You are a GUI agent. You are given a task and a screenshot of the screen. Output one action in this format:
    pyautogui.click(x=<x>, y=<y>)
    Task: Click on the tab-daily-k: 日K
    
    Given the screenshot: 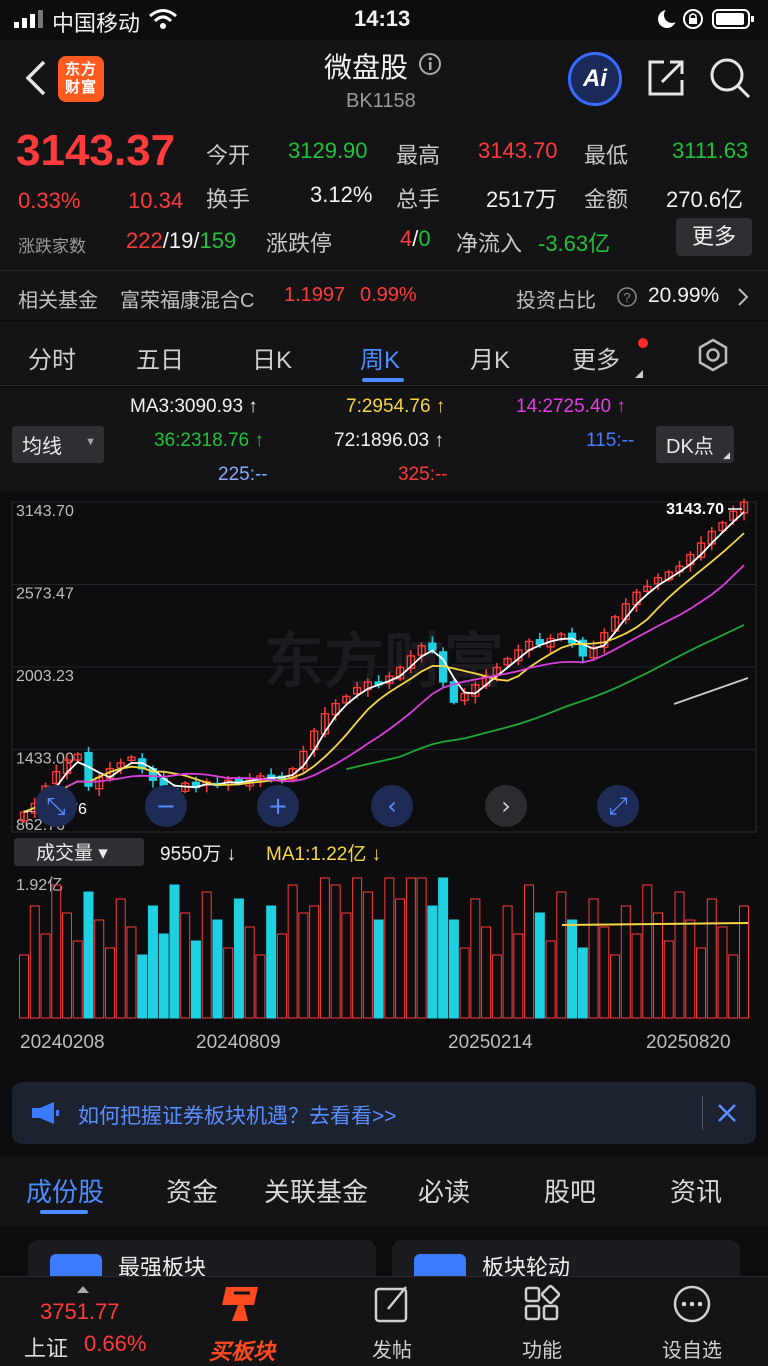 What is the action you would take?
    pyautogui.click(x=272, y=357)
    